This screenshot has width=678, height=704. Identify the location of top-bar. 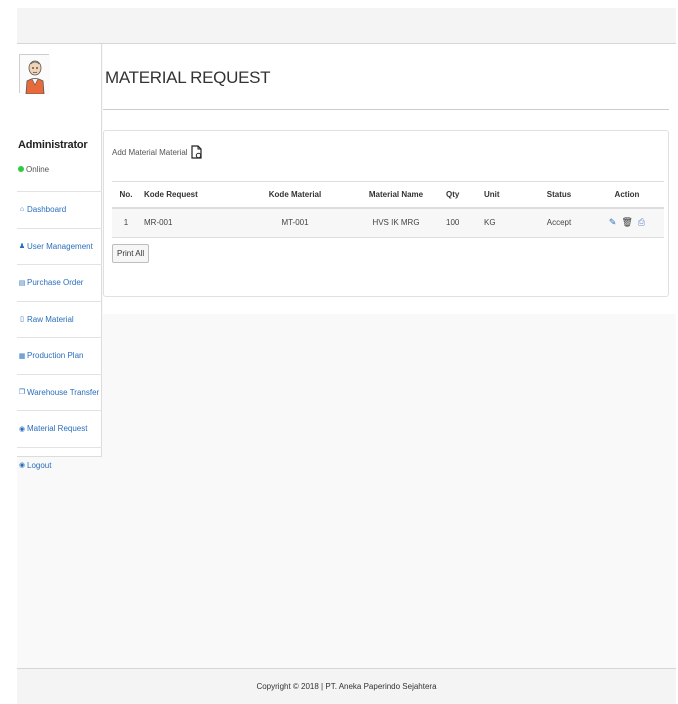
(346, 26).